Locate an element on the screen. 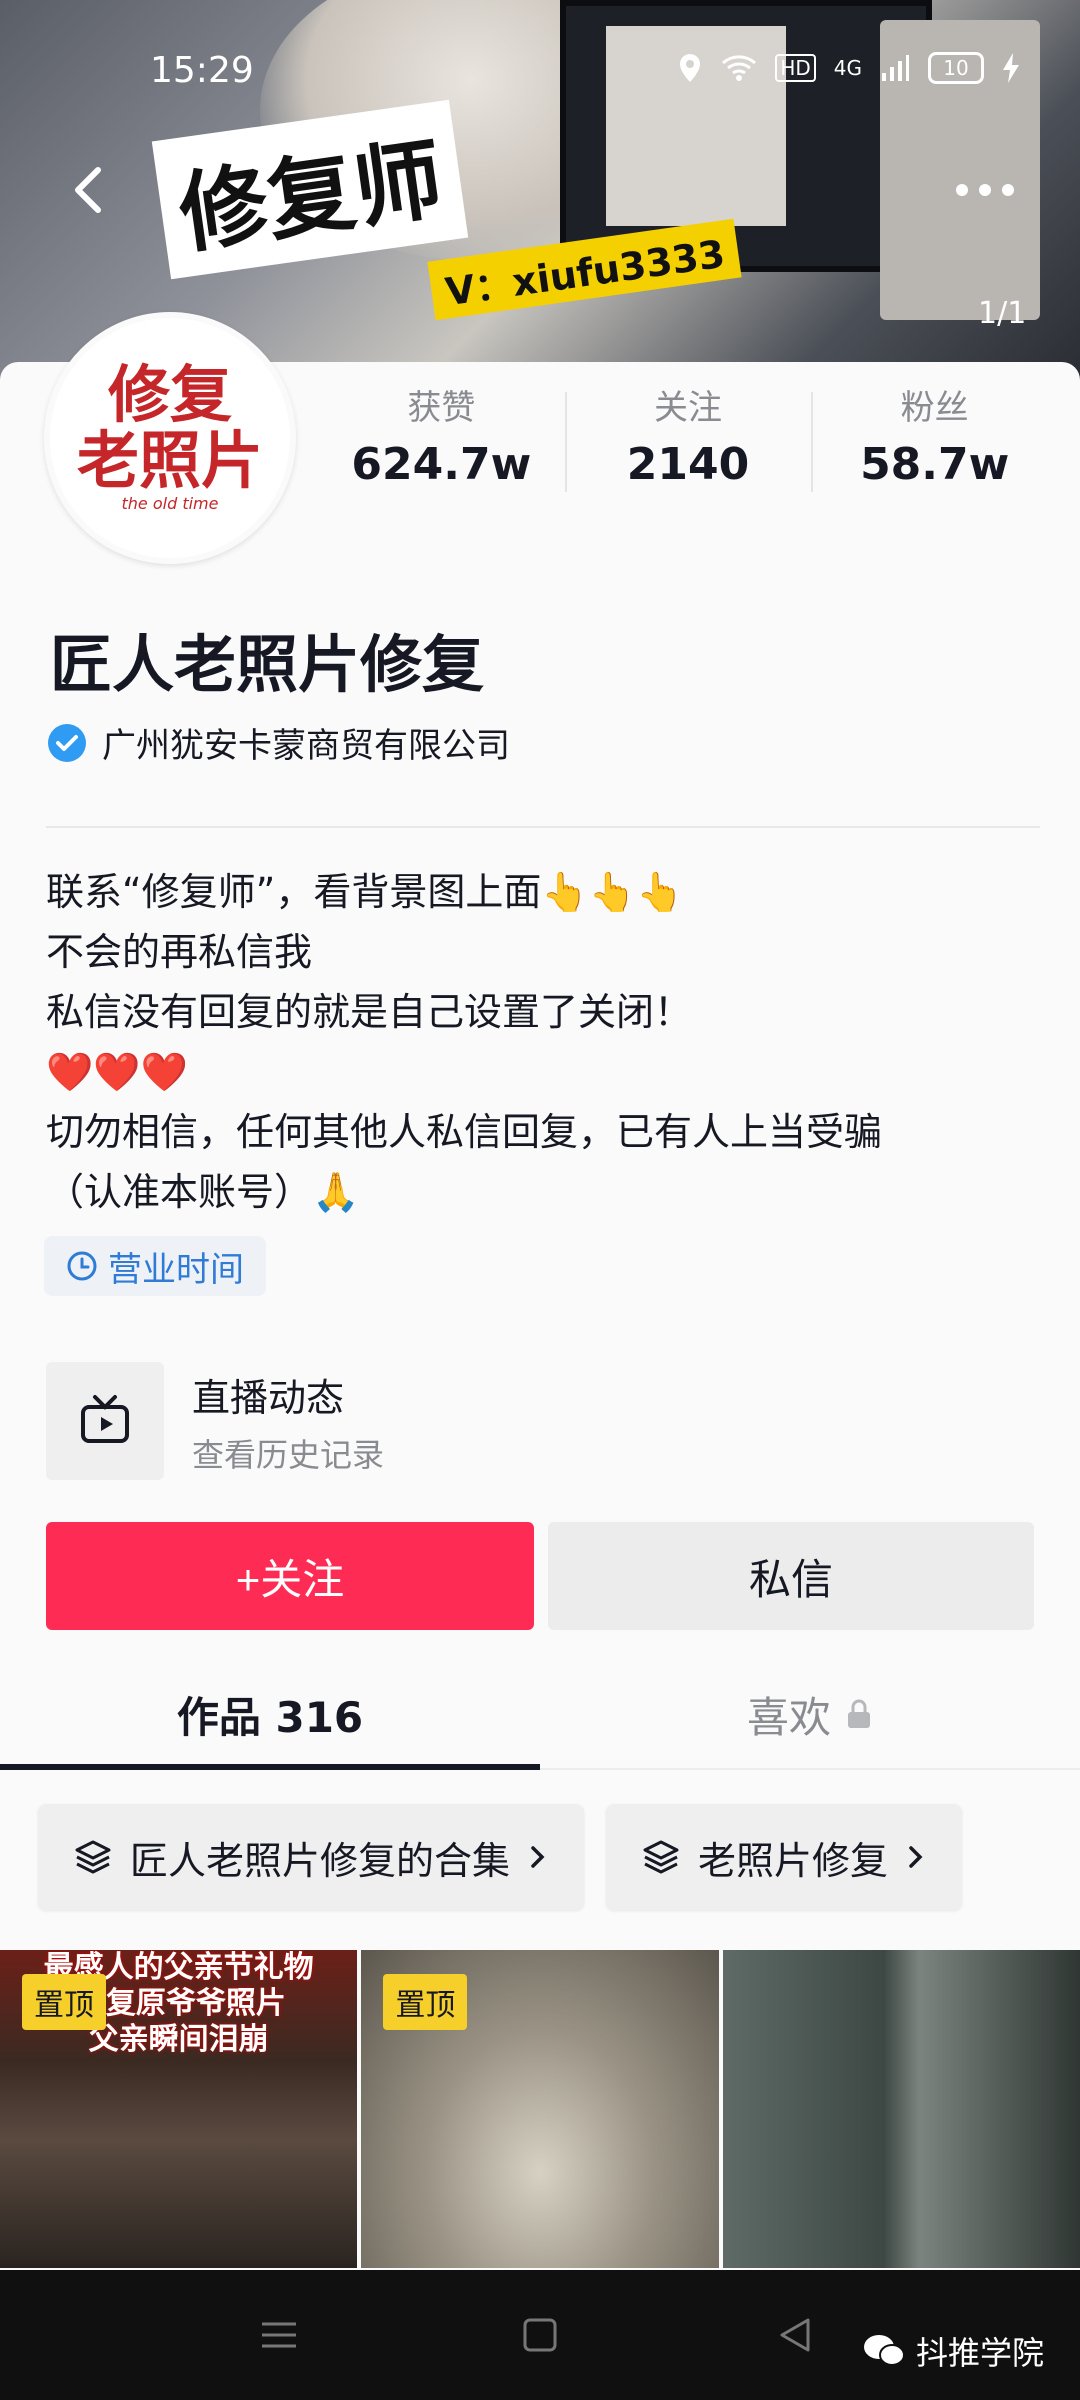 This screenshot has width=1080, height=2400. video-thumbnail: 置顶 is located at coordinates (540, 2109).